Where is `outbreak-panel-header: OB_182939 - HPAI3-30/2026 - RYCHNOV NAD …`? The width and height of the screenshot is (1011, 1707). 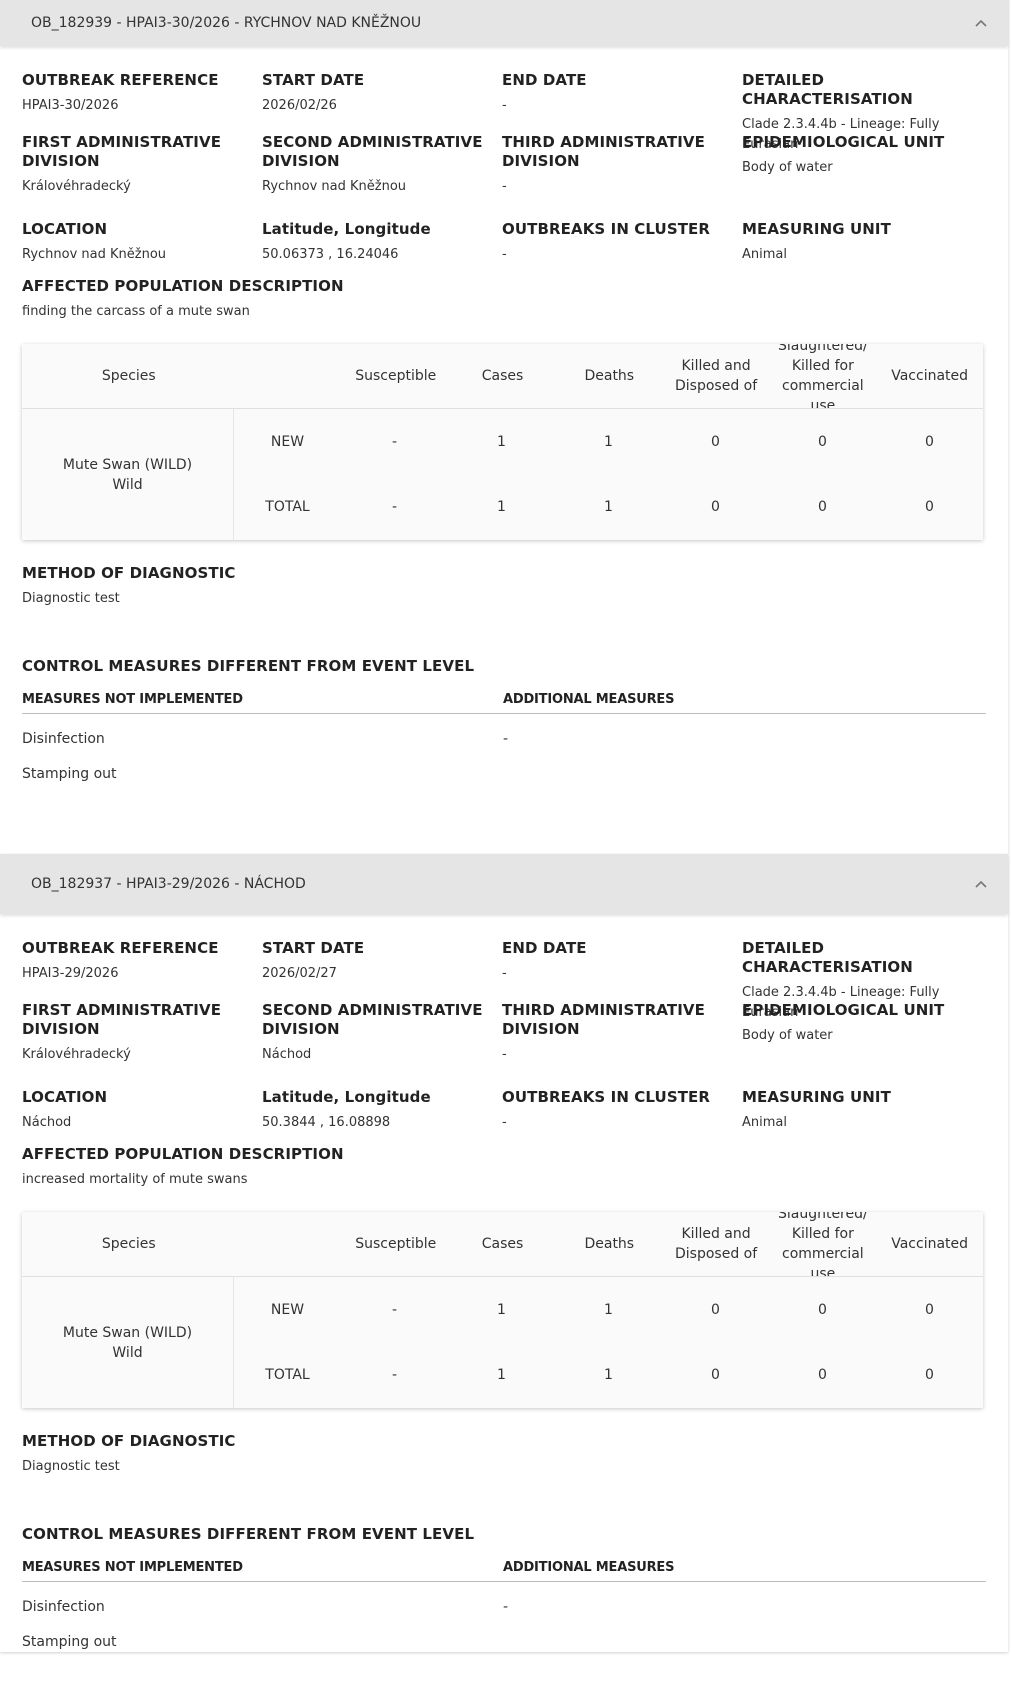
outbreak-panel-header: OB_182939 - HPAI3-30/2026 - RYCHNOV NAD … is located at coordinates (504, 23).